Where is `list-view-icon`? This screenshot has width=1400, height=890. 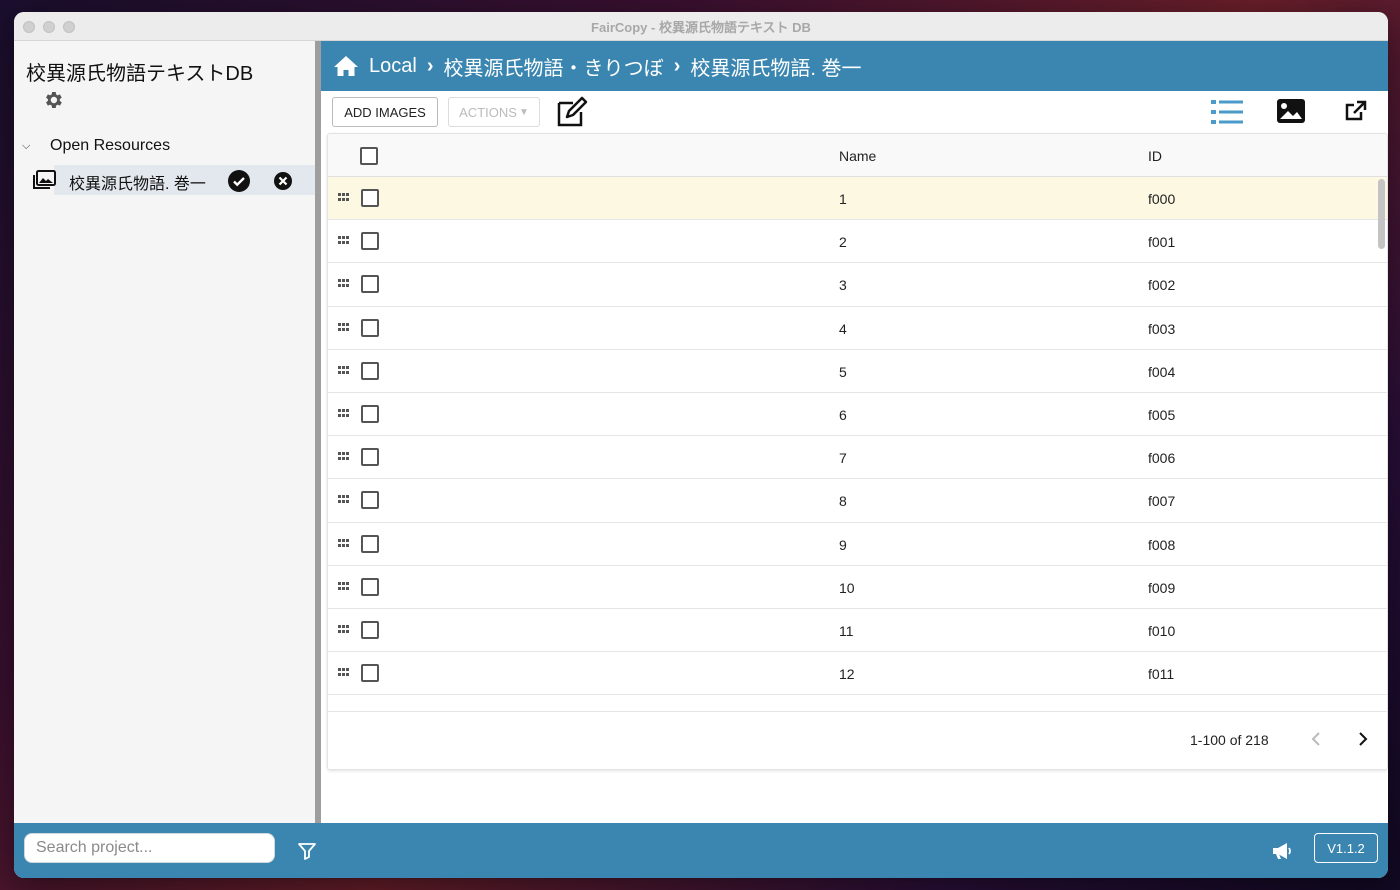
list-view-icon is located at coordinates (1227, 112).